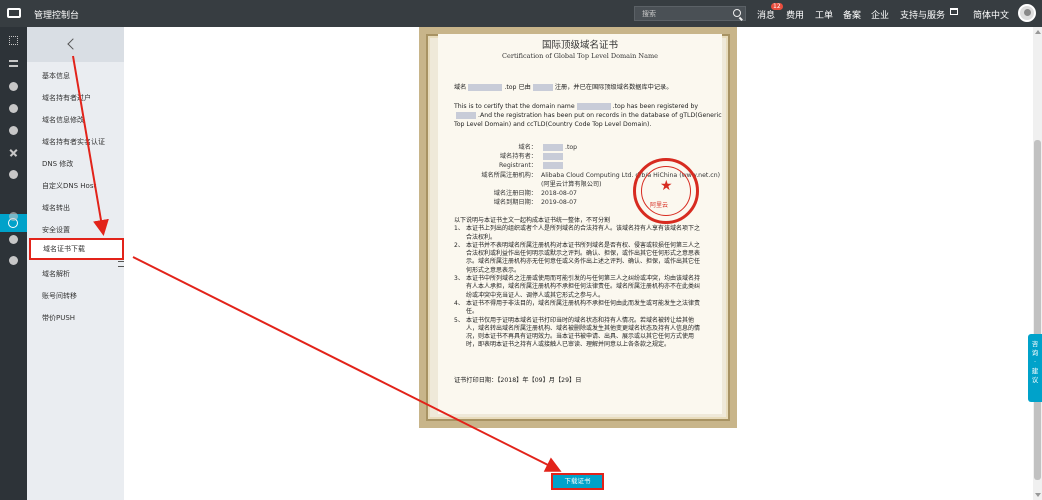 The height and width of the screenshot is (500, 1042). What do you see at coordinates (459, 245) in the screenshot?
I see `term-number: 2、` at bounding box center [459, 245].